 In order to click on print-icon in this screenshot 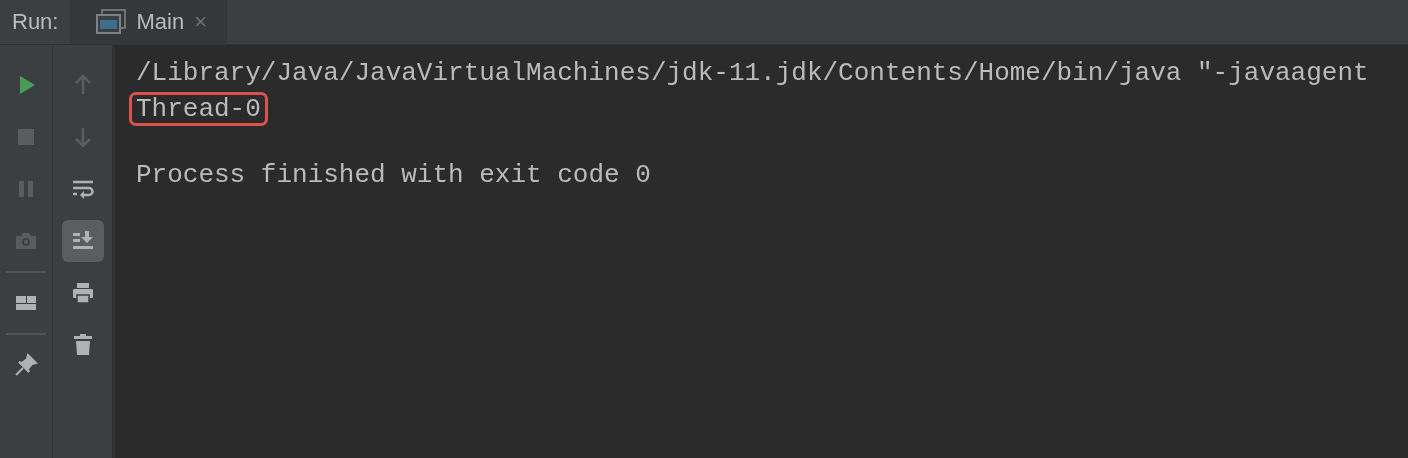, I will do `click(82, 293)`.